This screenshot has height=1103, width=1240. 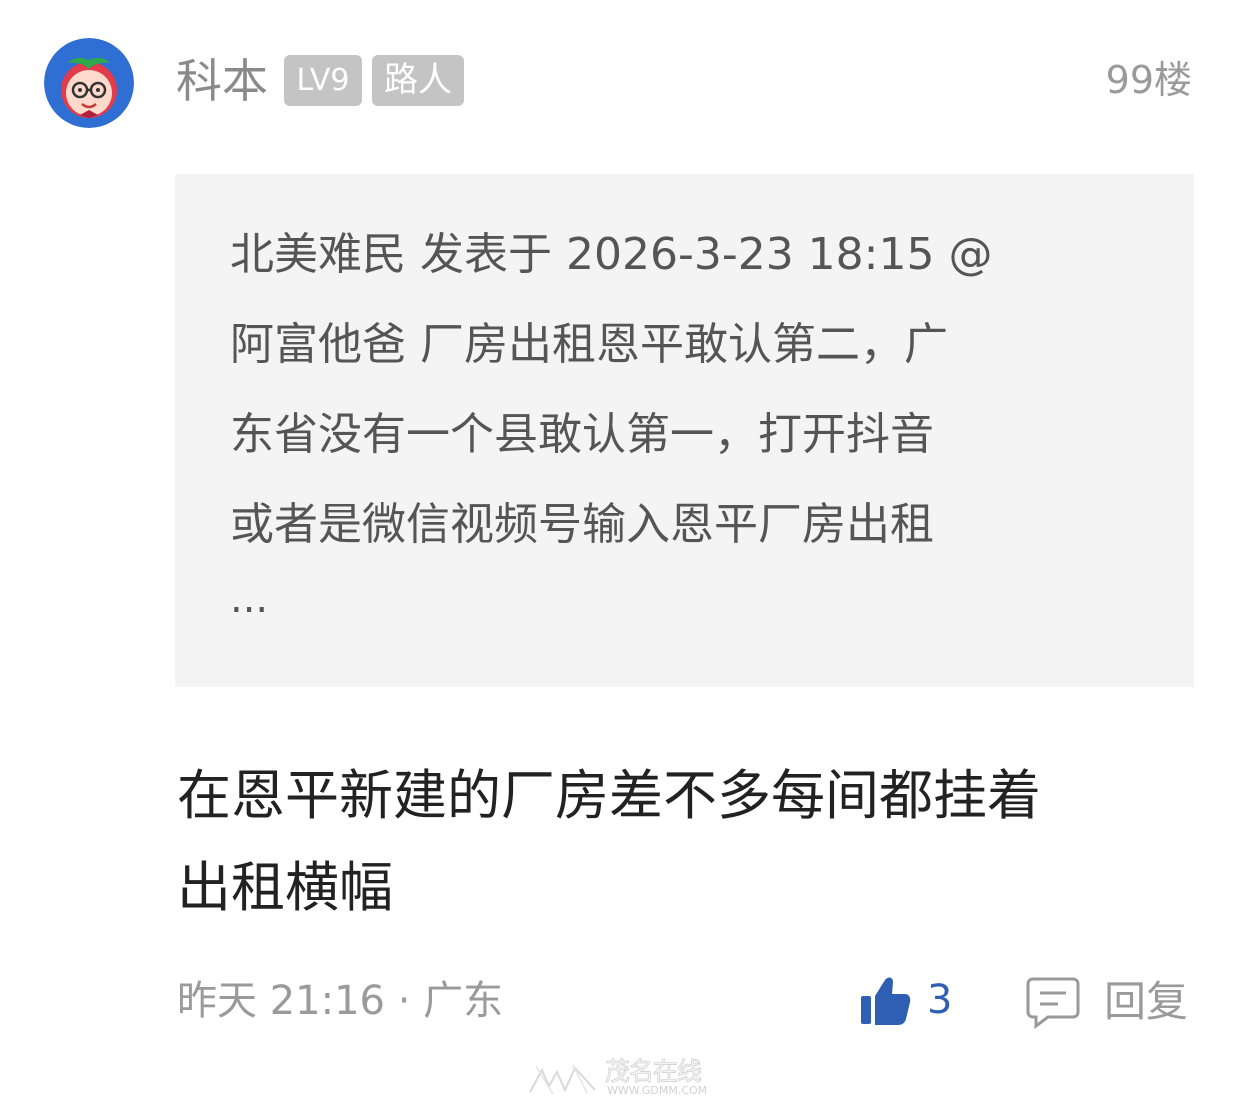 I want to click on watermark-title: 茂名在线, so click(x=653, y=1071).